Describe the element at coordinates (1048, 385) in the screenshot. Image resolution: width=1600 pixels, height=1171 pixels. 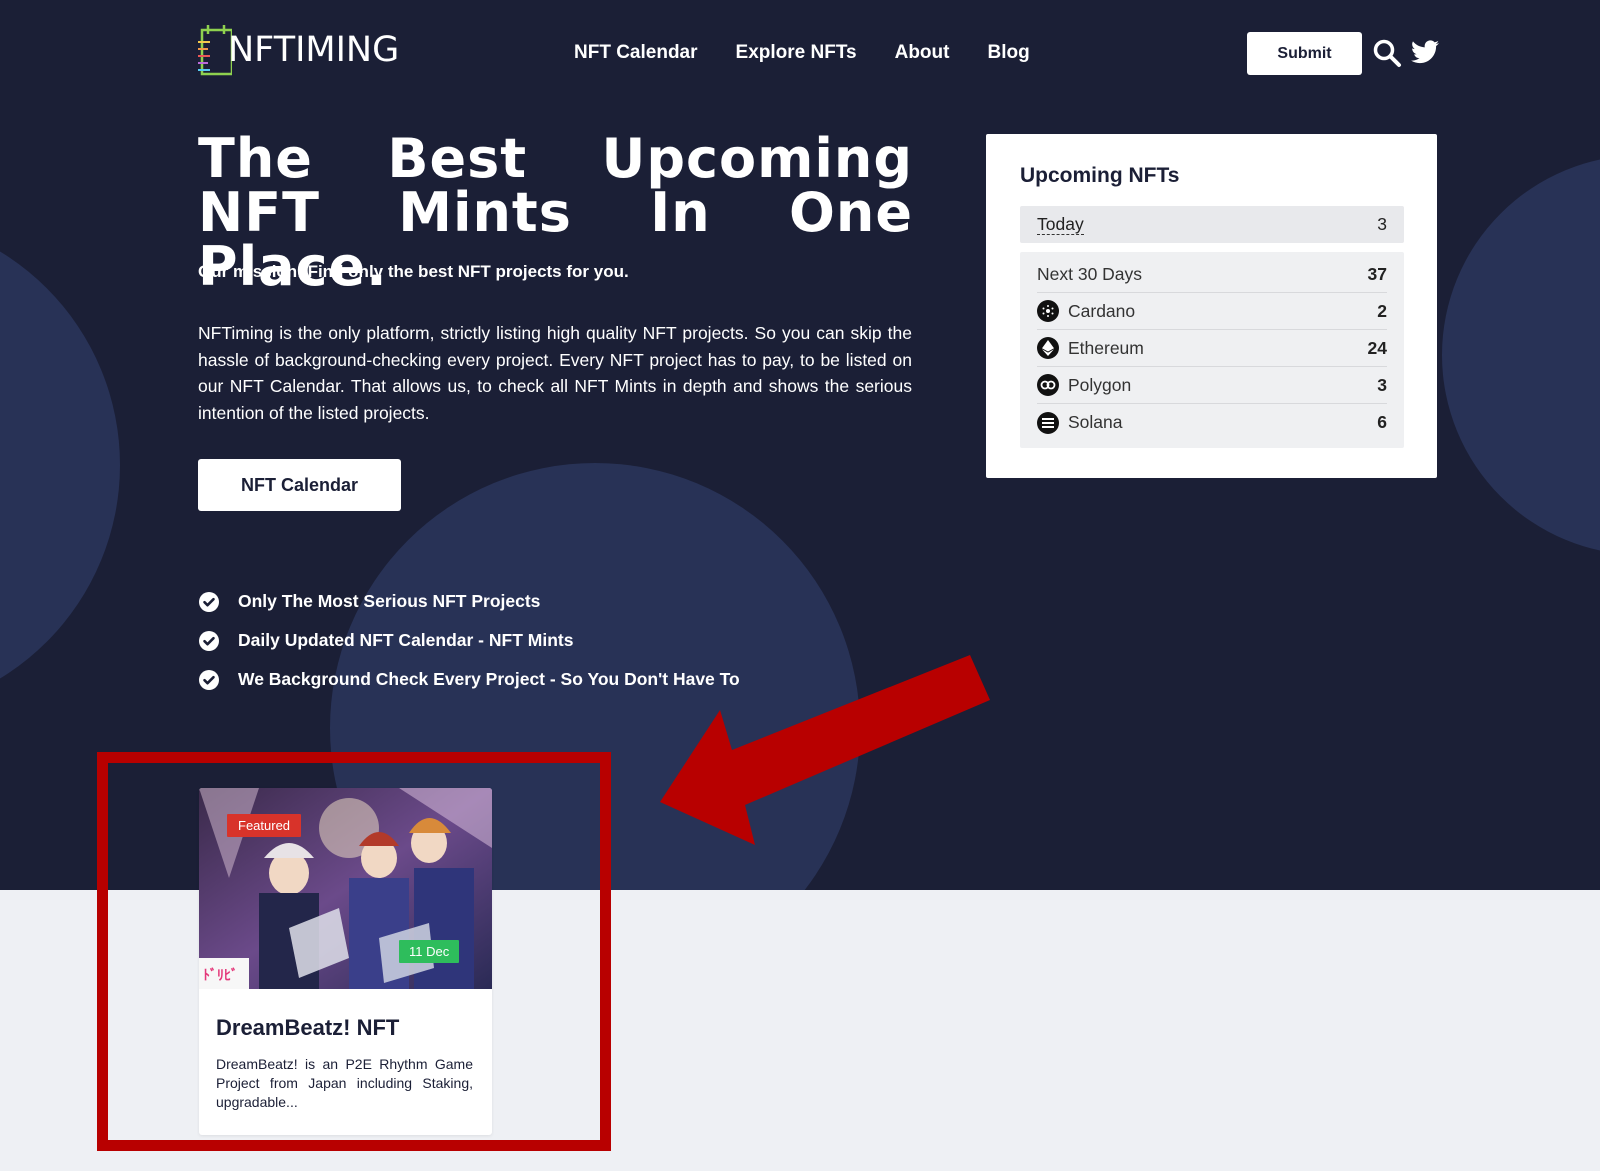
I see `polygon-icon` at that location.